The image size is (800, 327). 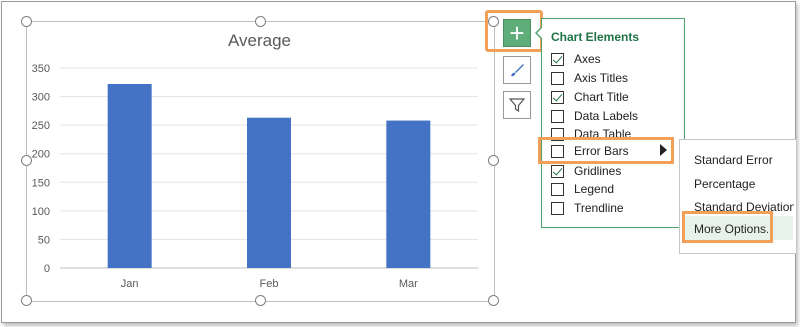 What do you see at coordinates (557, 59) in the screenshot?
I see `axes-checkbox` at bounding box center [557, 59].